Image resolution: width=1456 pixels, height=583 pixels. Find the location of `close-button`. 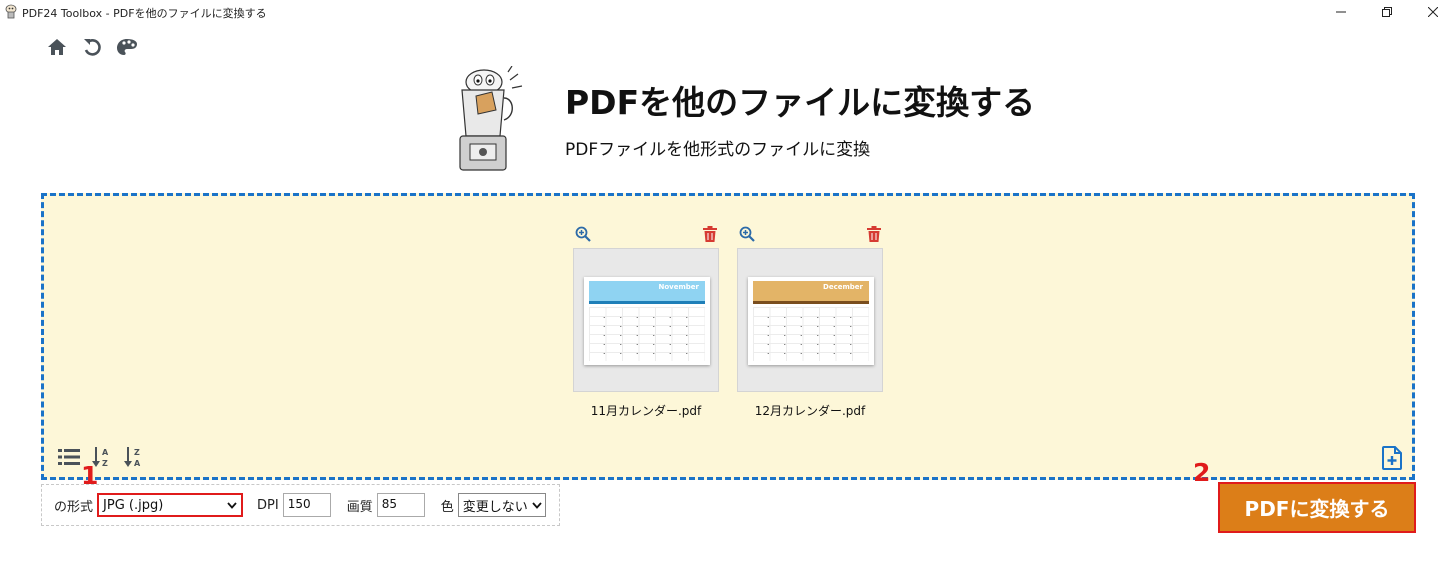

close-button is located at coordinates (1433, 12).